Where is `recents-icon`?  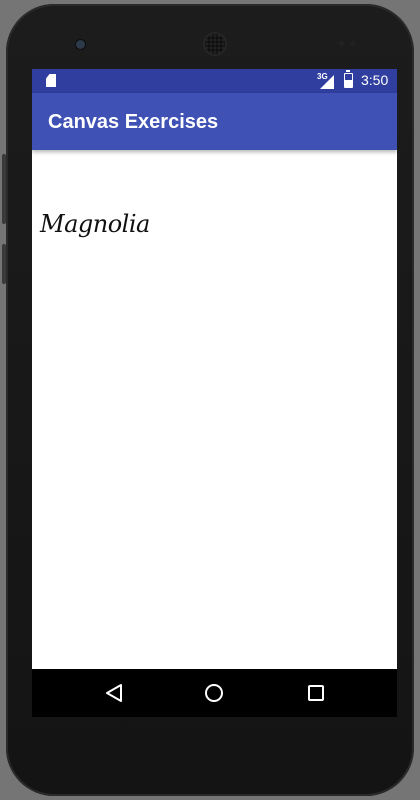 recents-icon is located at coordinates (316, 693).